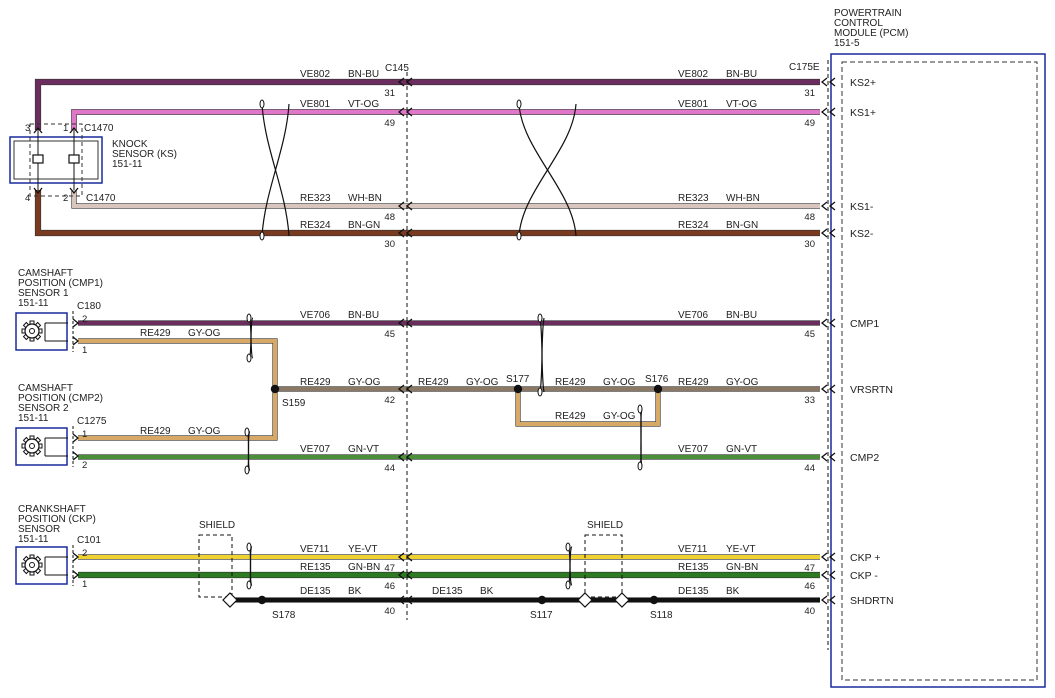 This screenshot has height=698, width=1055. What do you see at coordinates (389, 586) in the screenshot?
I see `c145-pin-number: 46` at bounding box center [389, 586].